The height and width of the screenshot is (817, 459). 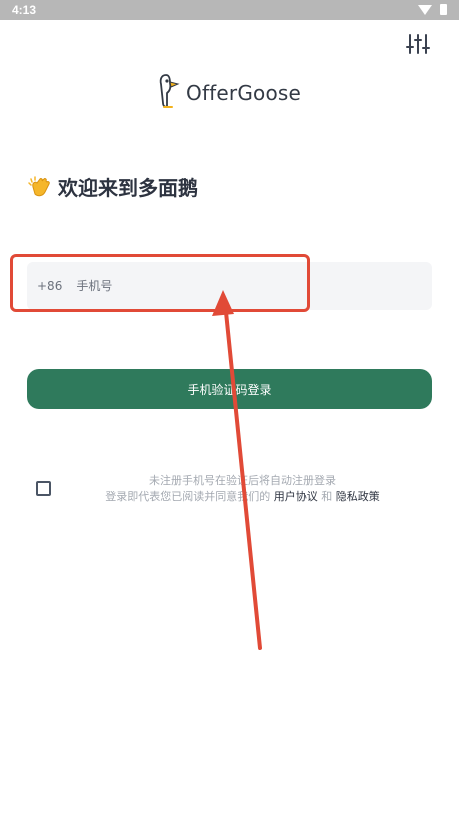 What do you see at coordinates (418, 44) in the screenshot?
I see `sliders-icon` at bounding box center [418, 44].